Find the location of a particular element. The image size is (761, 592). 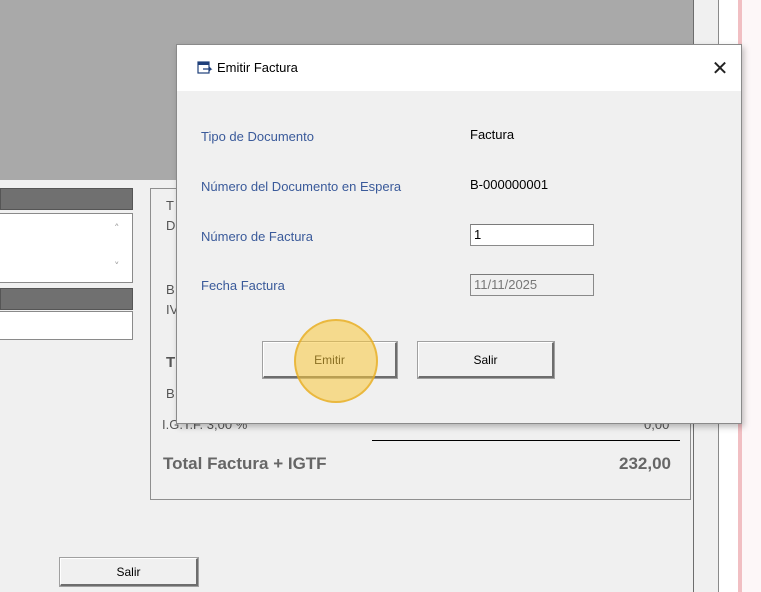

fecha-factura-input: 11/11/2025 is located at coordinates (532, 285).